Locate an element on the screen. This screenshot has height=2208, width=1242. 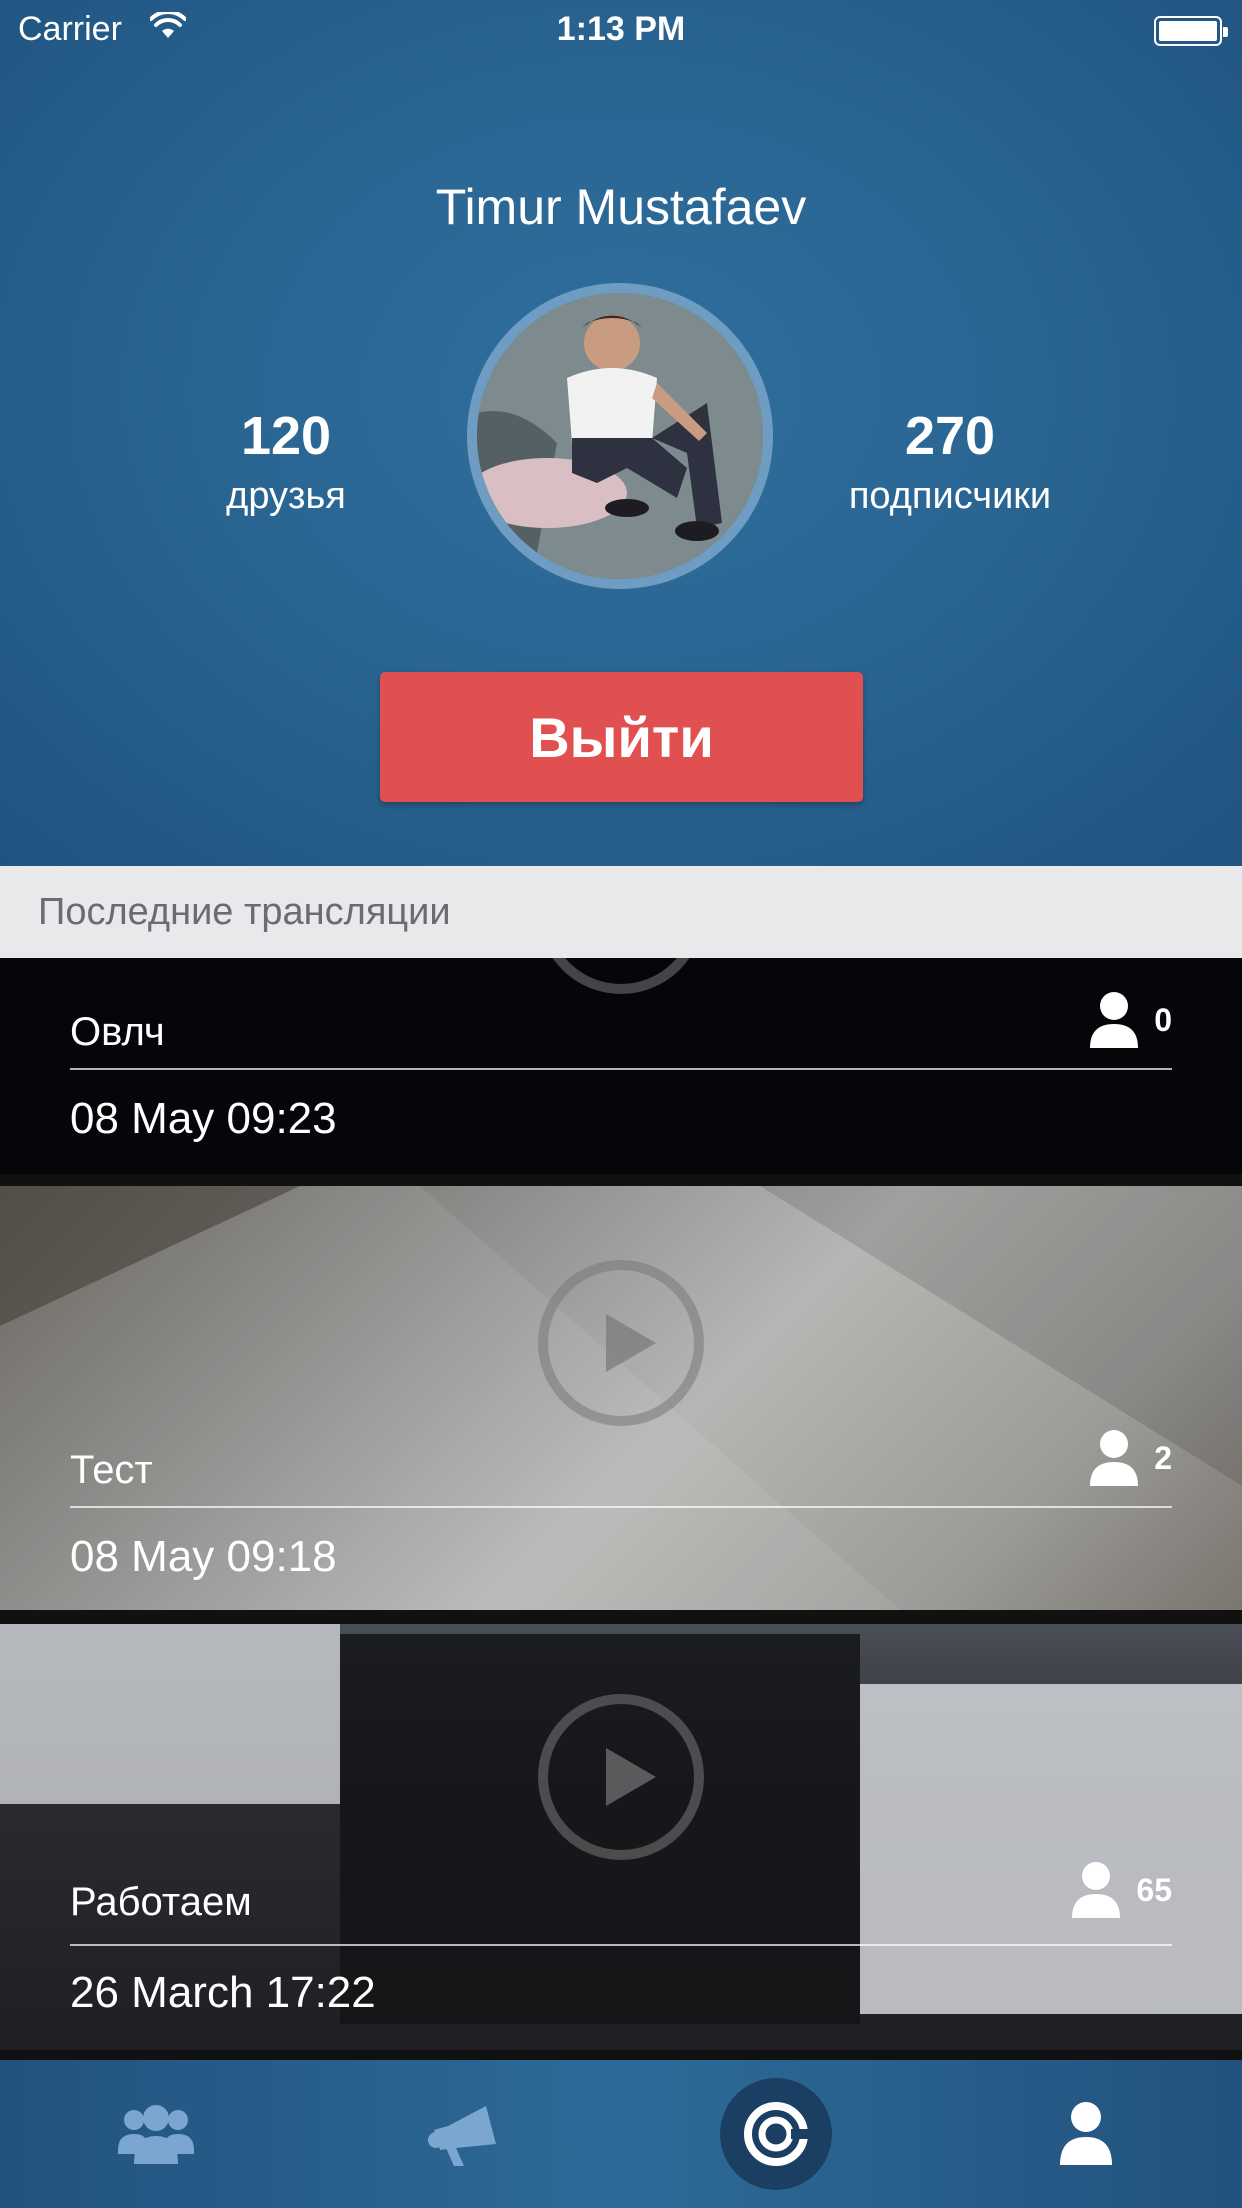
tab-friends is located at coordinates (156, 2134).